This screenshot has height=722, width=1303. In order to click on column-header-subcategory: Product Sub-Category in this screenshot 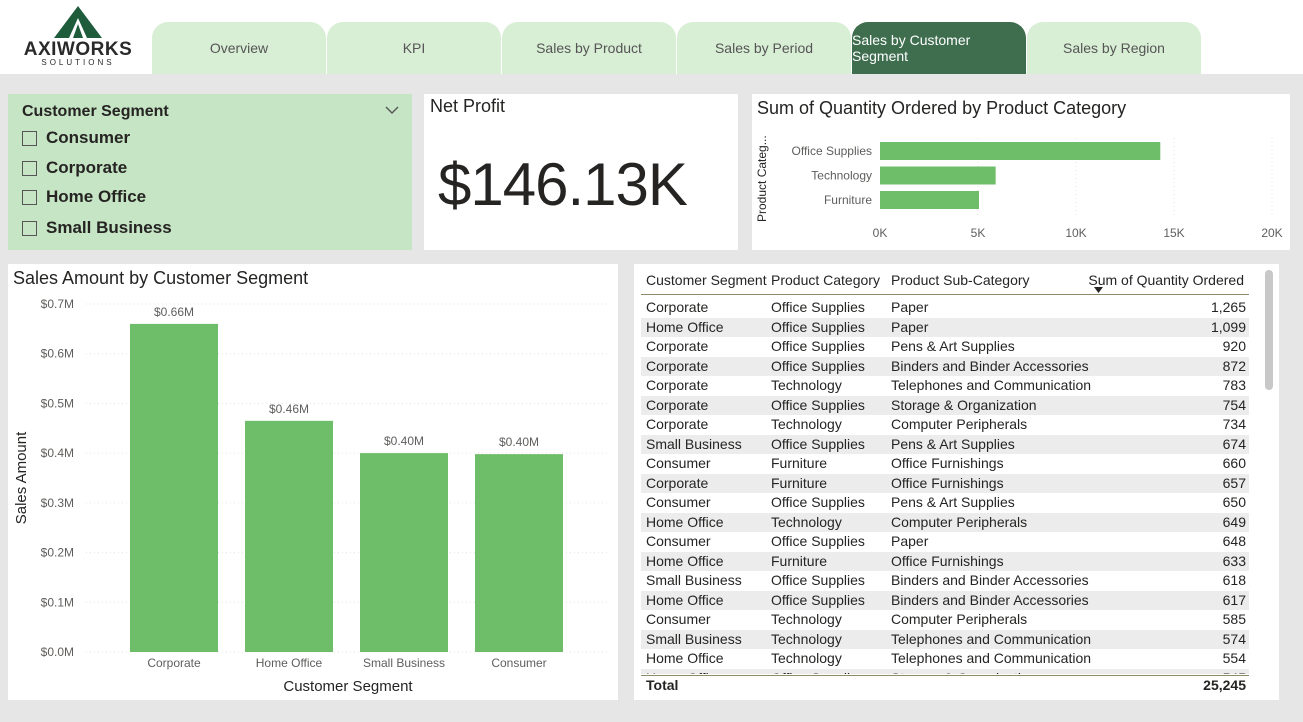, I will do `click(960, 280)`.